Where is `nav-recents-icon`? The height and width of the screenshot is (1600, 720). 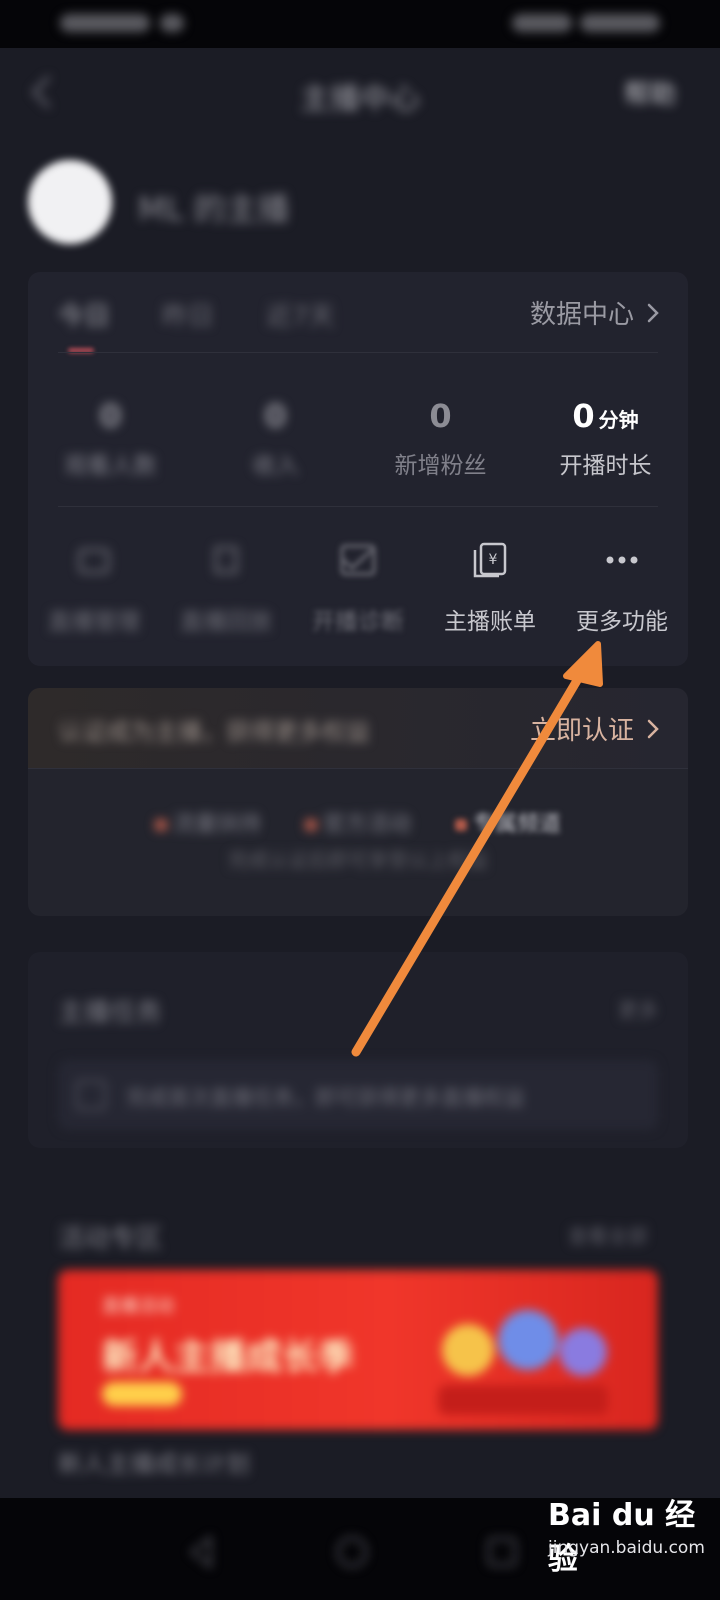 nav-recents-icon is located at coordinates (502, 1552).